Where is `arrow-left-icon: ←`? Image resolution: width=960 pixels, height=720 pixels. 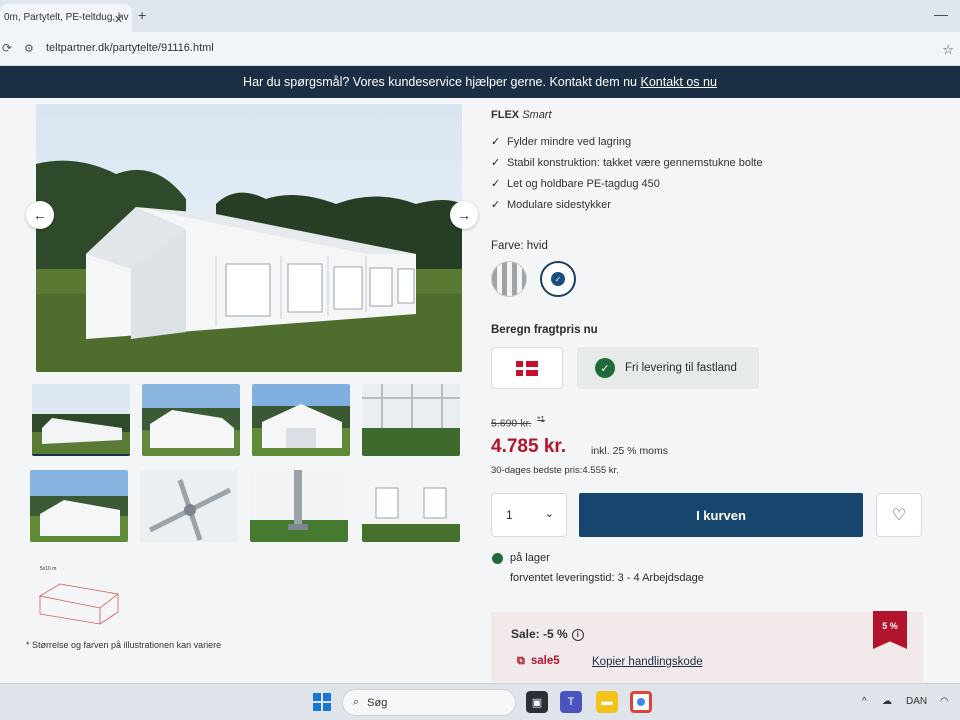 arrow-left-icon: ← is located at coordinates (40, 215).